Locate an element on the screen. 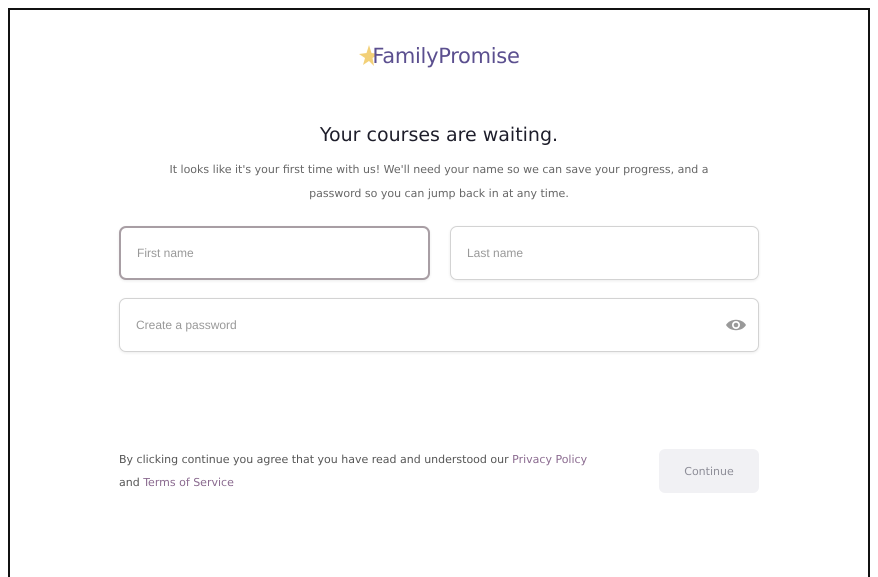 This screenshot has width=878, height=577. terms-link: Terms of Service is located at coordinates (188, 482).